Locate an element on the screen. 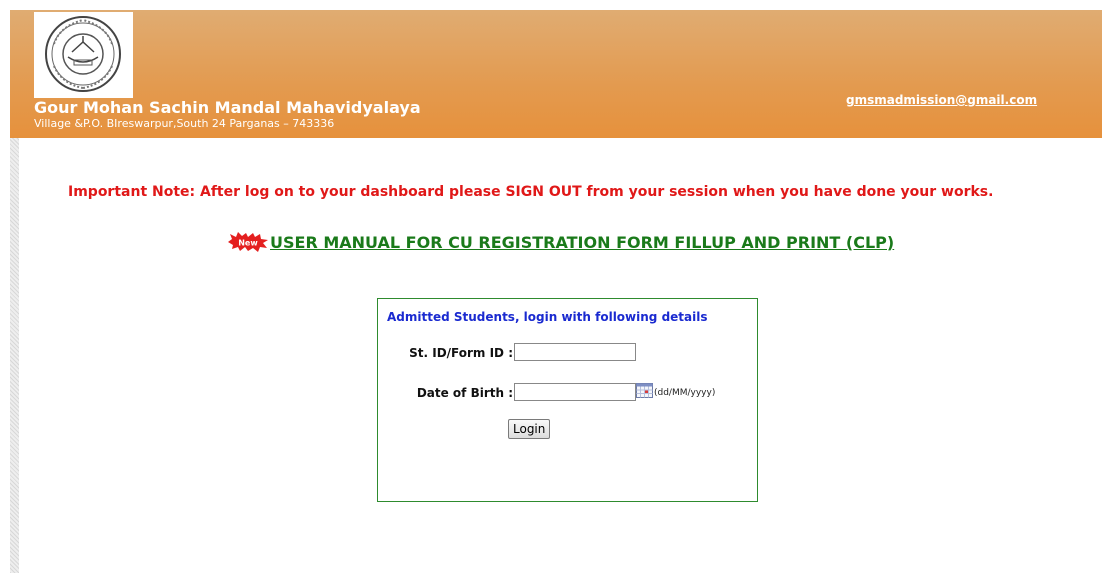  dob-input is located at coordinates (575, 392).